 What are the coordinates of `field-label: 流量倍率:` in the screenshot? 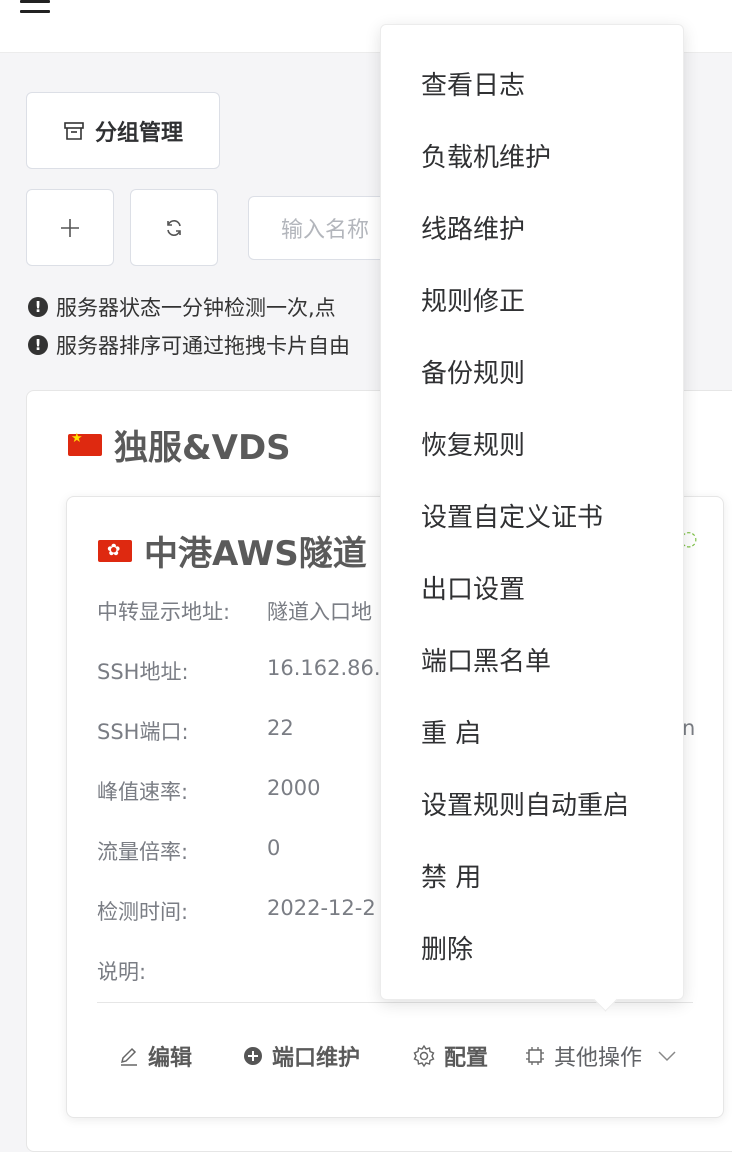 It's located at (143, 852).